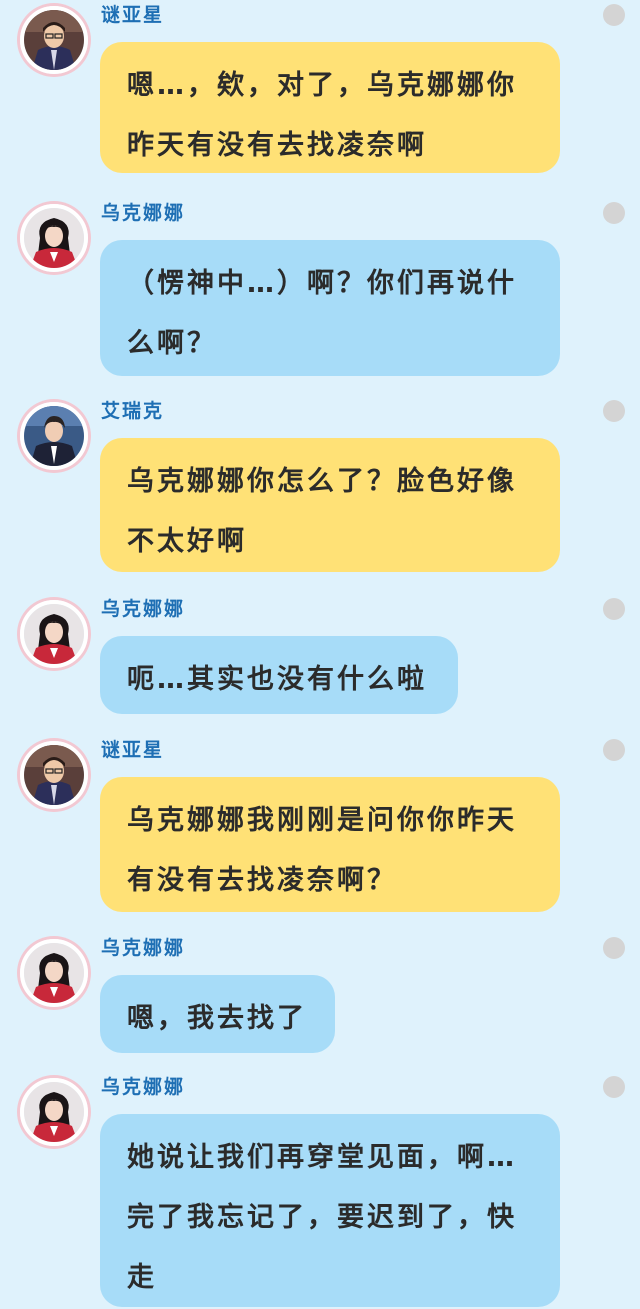 The image size is (640, 1309). Describe the element at coordinates (330, 505) in the screenshot. I see `message-bubble: 乌克娜娜你怎么了？脸色好像不太好啊` at that location.